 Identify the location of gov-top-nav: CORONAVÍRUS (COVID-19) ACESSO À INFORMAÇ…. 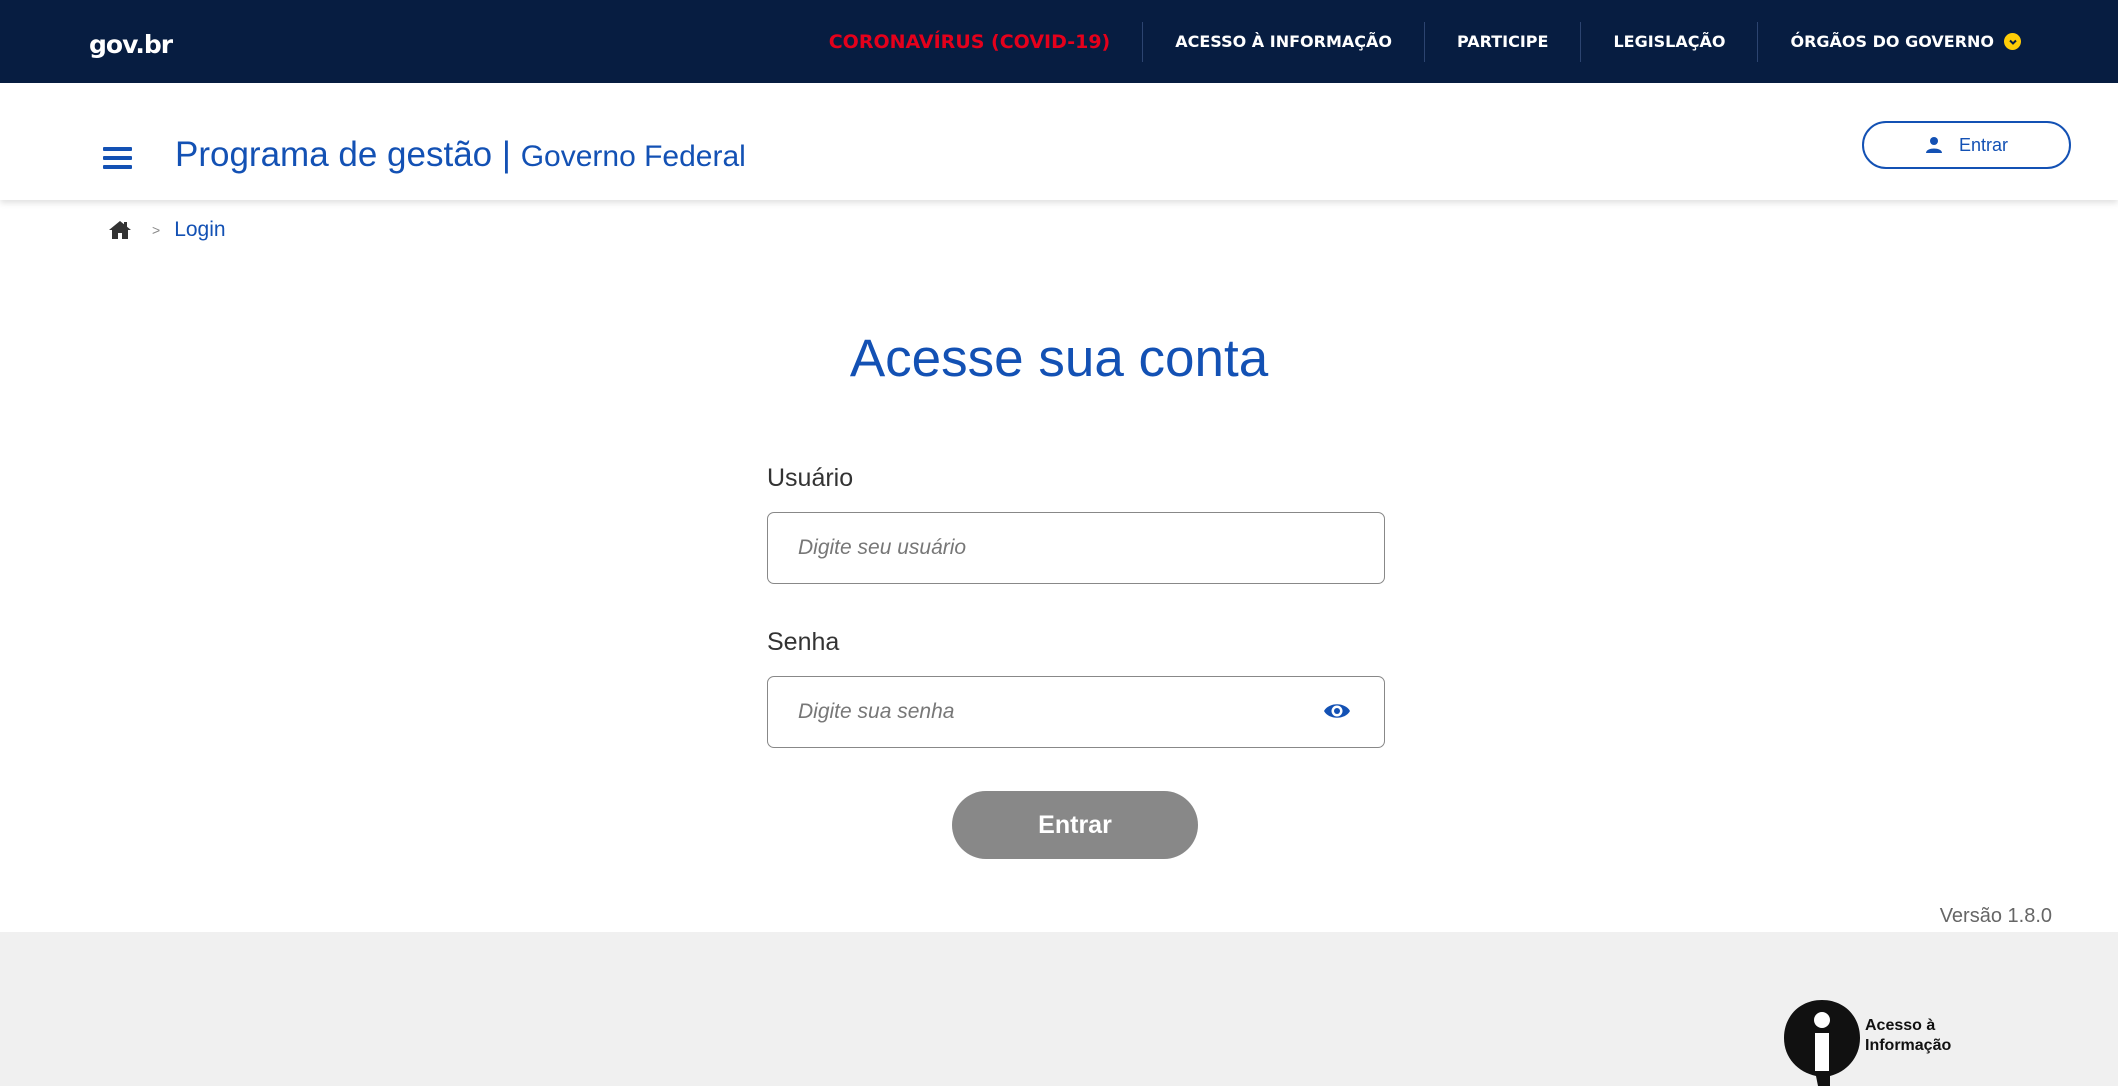
(1425, 41).